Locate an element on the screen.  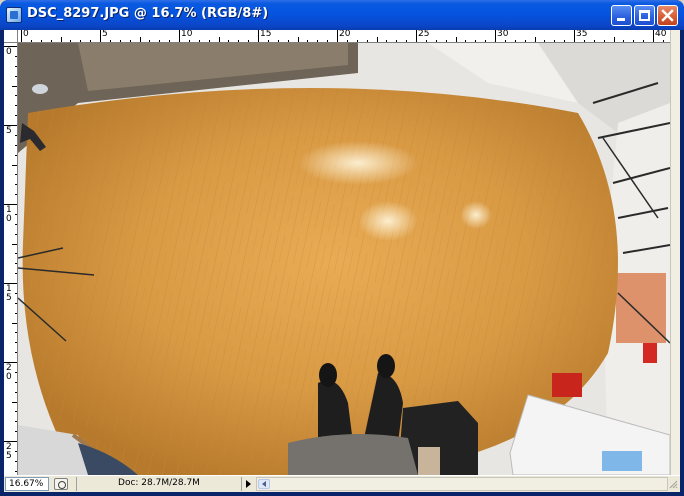
ruler-label: 1 0 is located at coordinates (9, 214).